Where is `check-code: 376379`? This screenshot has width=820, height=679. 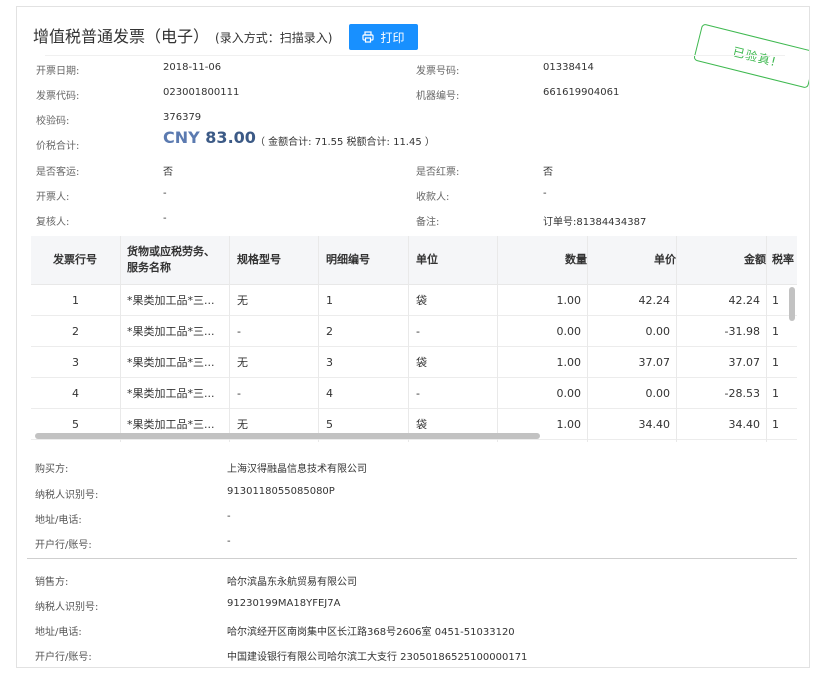 check-code: 376379 is located at coordinates (182, 117).